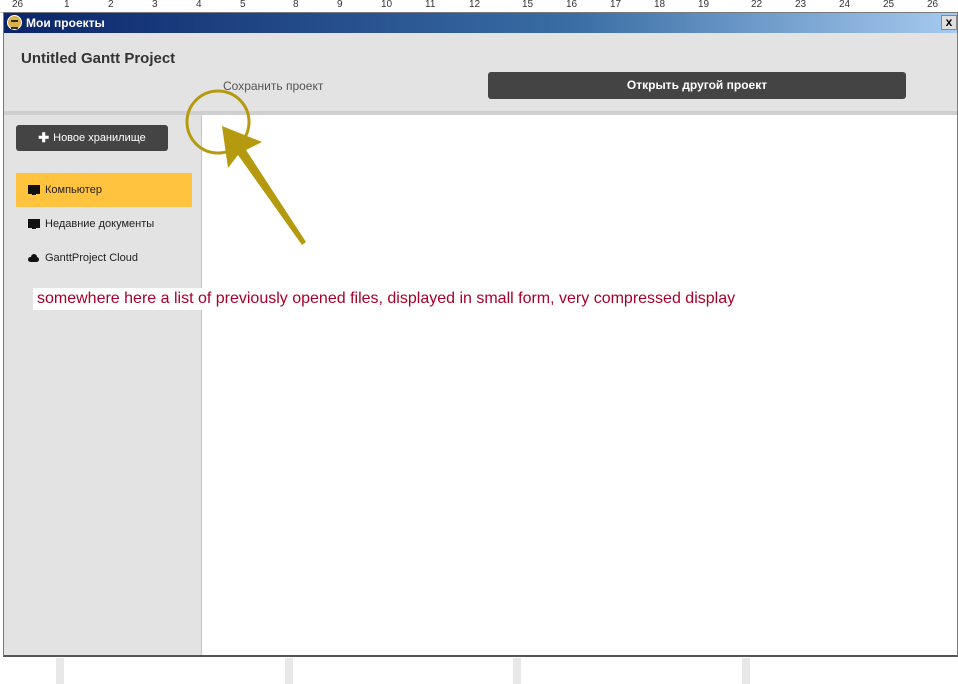 This screenshot has width=958, height=684. What do you see at coordinates (949, 22) in the screenshot?
I see `close-button: x` at bounding box center [949, 22].